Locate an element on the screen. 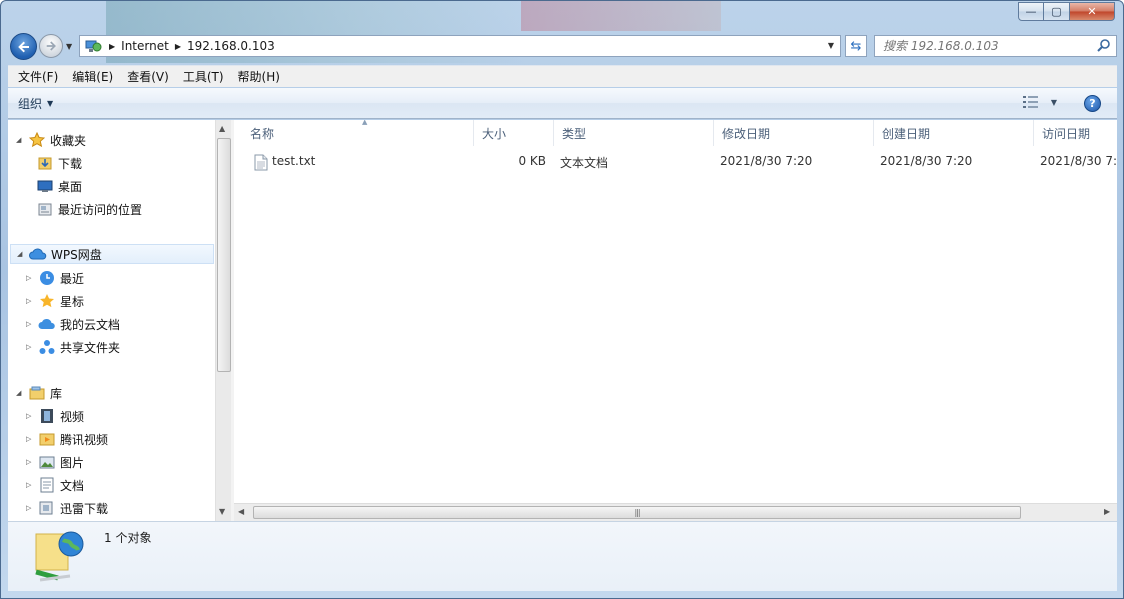 The height and width of the screenshot is (599, 1124). sidebar-item-label: 桌面 is located at coordinates (70, 186).